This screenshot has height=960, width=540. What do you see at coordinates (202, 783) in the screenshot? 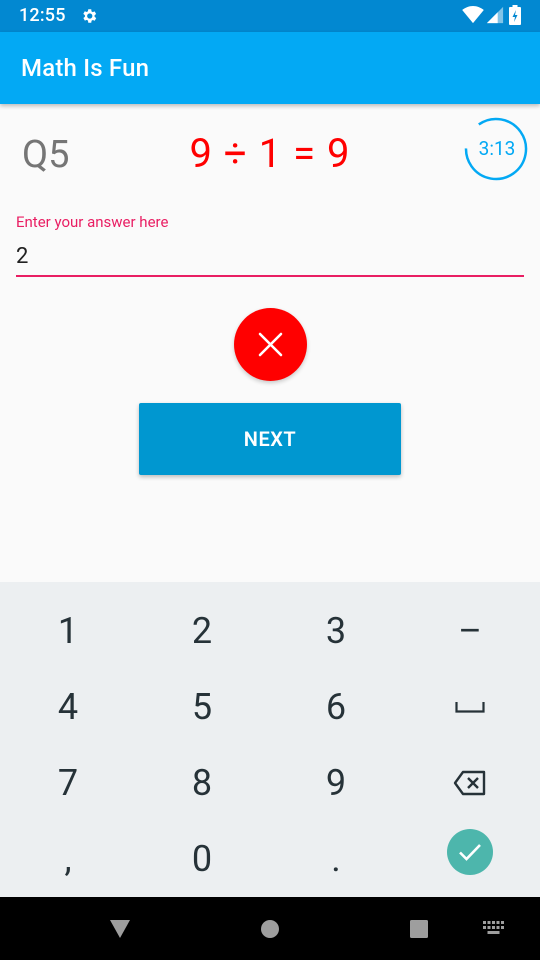
I see `key-8: 8` at bounding box center [202, 783].